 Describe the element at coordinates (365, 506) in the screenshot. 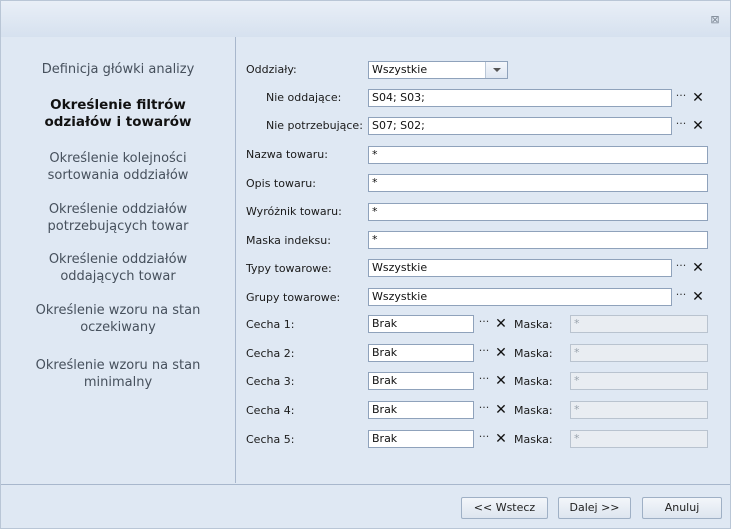

I see `footer-bar: << Wstecz Dalej >> Anuluj` at that location.